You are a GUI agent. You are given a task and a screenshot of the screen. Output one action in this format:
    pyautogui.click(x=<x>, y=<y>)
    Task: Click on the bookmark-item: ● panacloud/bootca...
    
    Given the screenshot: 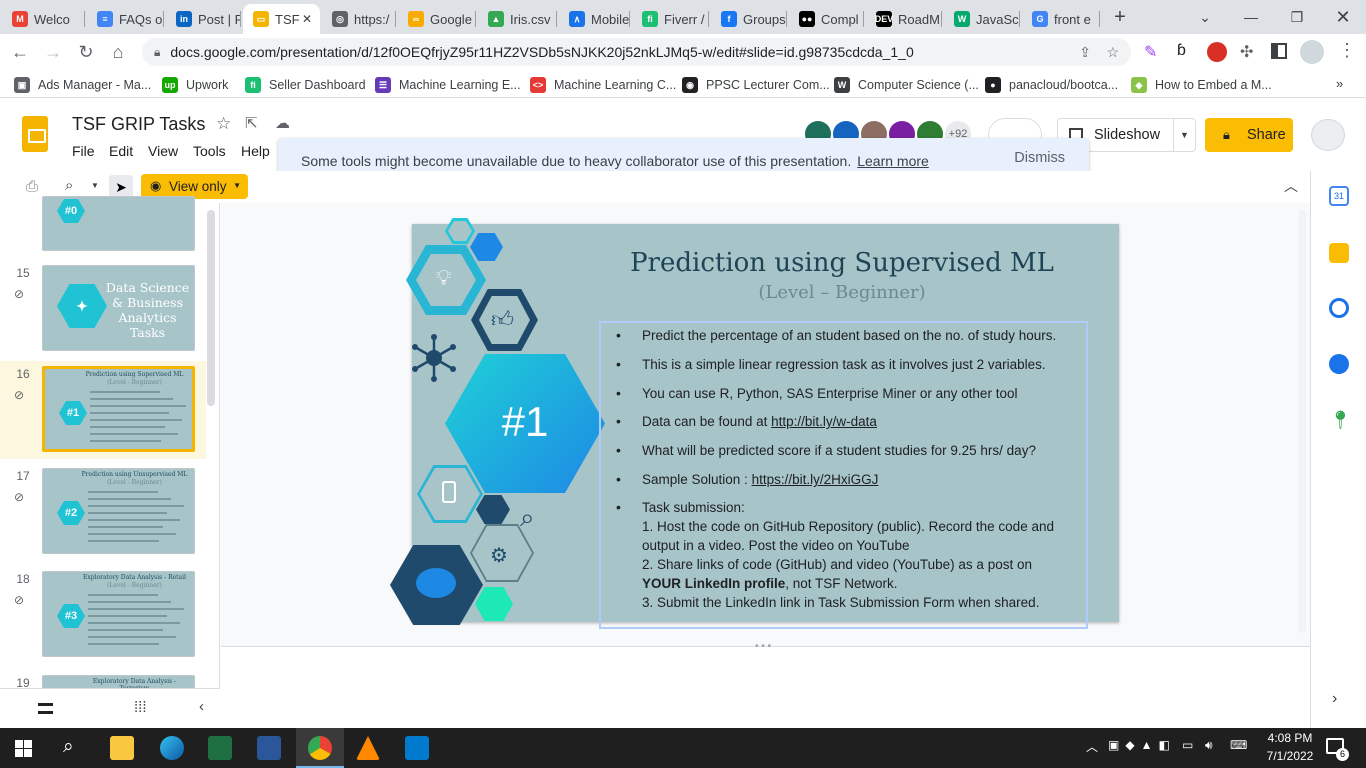 What is the action you would take?
    pyautogui.click(x=1051, y=85)
    